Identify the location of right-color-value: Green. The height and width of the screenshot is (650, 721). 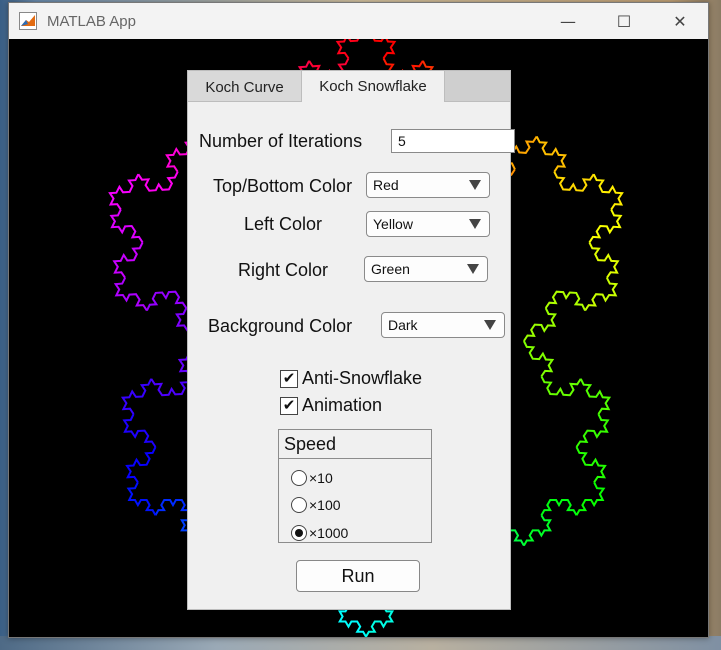
(390, 269).